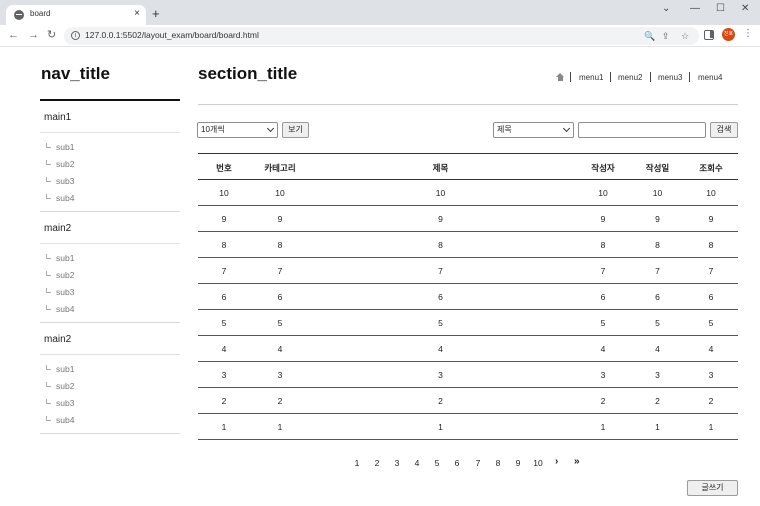  What do you see at coordinates (591, 77) in the screenshot?
I see `menu-item-1: menu1` at bounding box center [591, 77].